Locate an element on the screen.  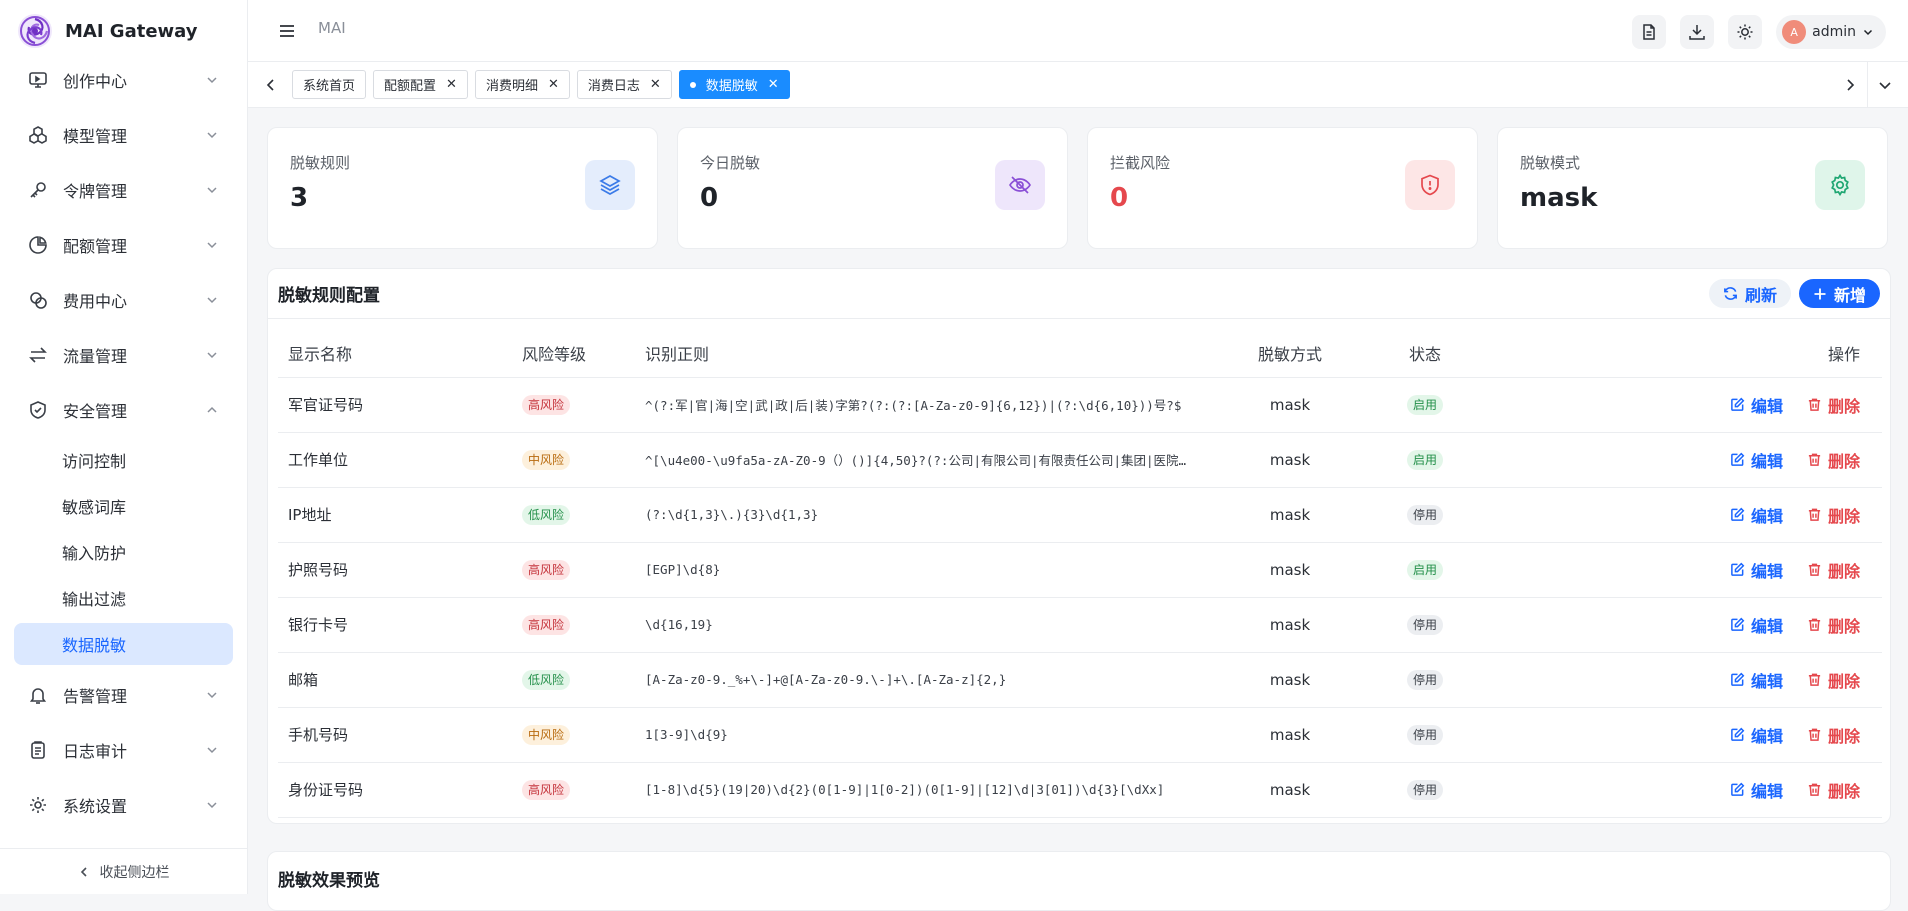
rule-name: IP地址 is located at coordinates (395, 515).